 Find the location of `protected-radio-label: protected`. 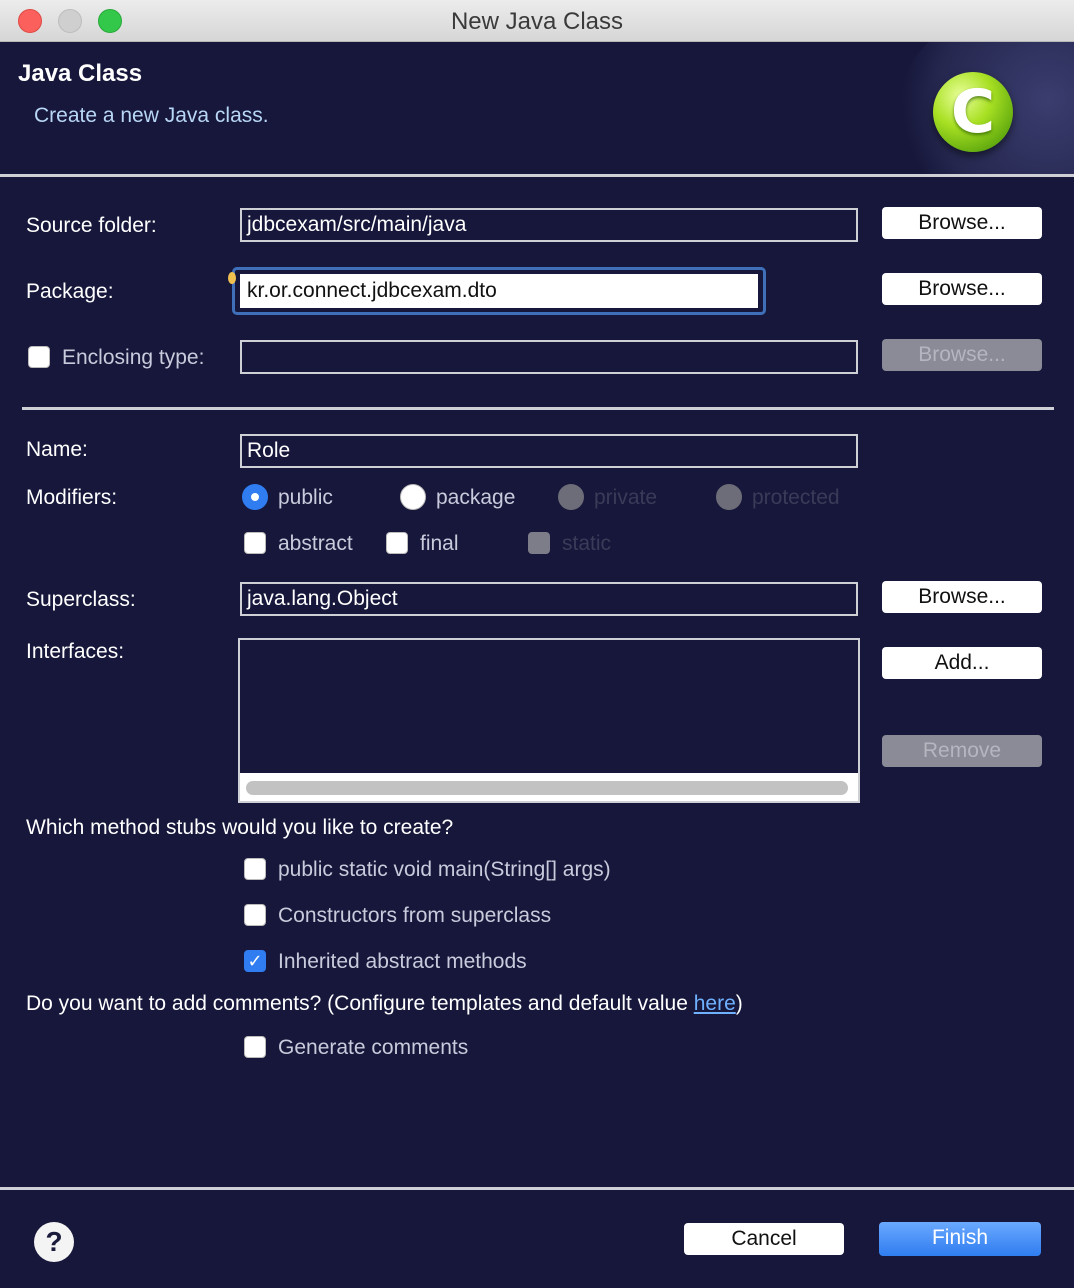

protected-radio-label: protected is located at coordinates (796, 497).